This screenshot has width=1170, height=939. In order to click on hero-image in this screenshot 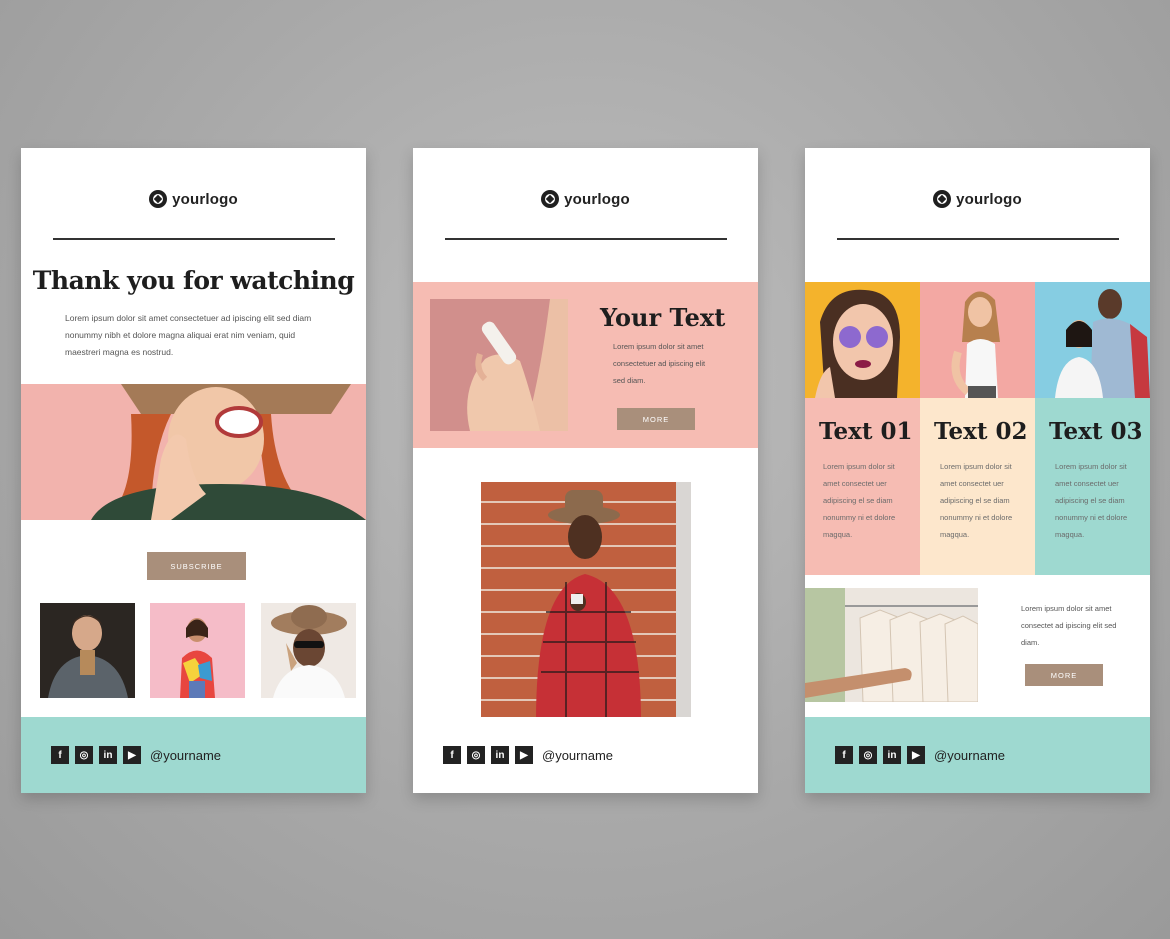, I will do `click(193, 452)`.